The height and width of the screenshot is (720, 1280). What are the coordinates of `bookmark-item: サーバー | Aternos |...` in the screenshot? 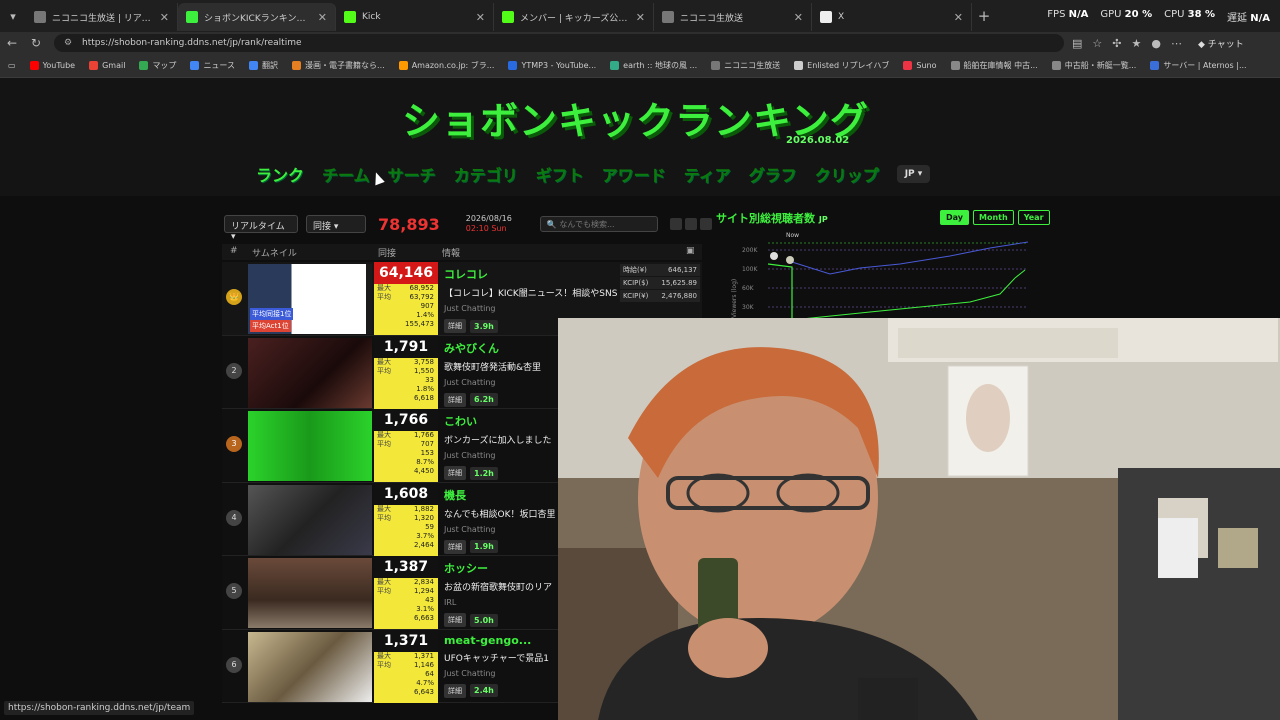 It's located at (1198, 65).